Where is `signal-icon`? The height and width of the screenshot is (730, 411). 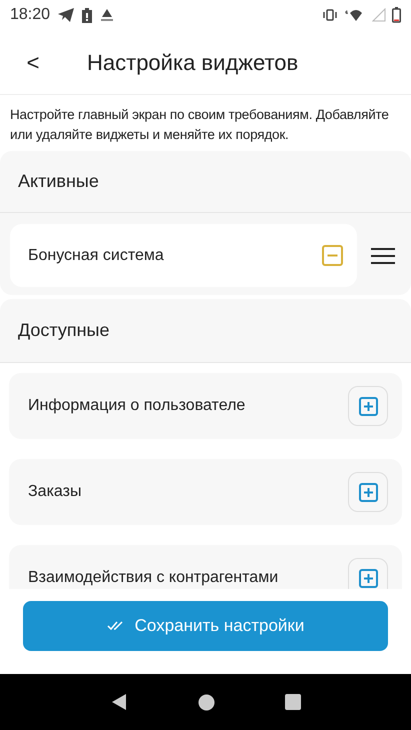 signal-icon is located at coordinates (379, 15).